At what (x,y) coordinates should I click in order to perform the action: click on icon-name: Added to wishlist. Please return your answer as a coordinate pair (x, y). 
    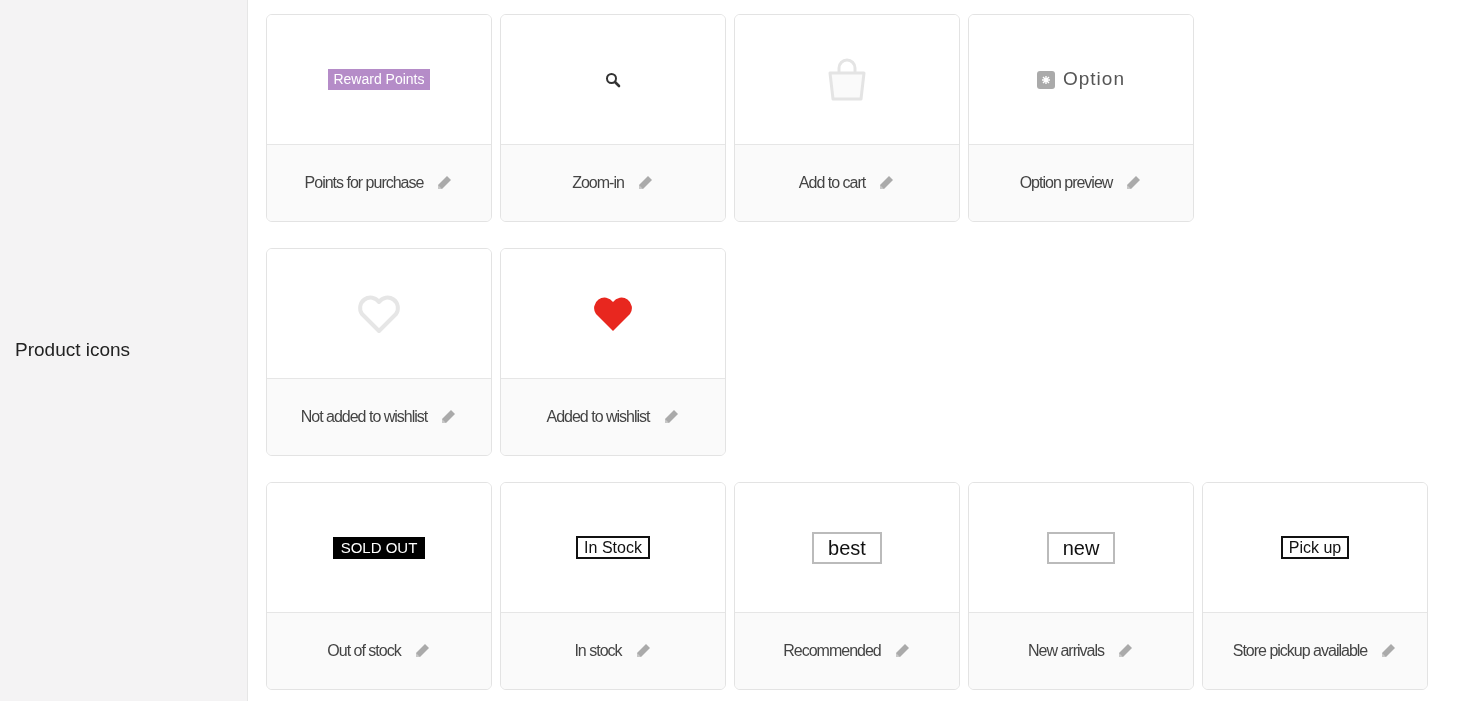
    Looking at the image, I should click on (598, 417).